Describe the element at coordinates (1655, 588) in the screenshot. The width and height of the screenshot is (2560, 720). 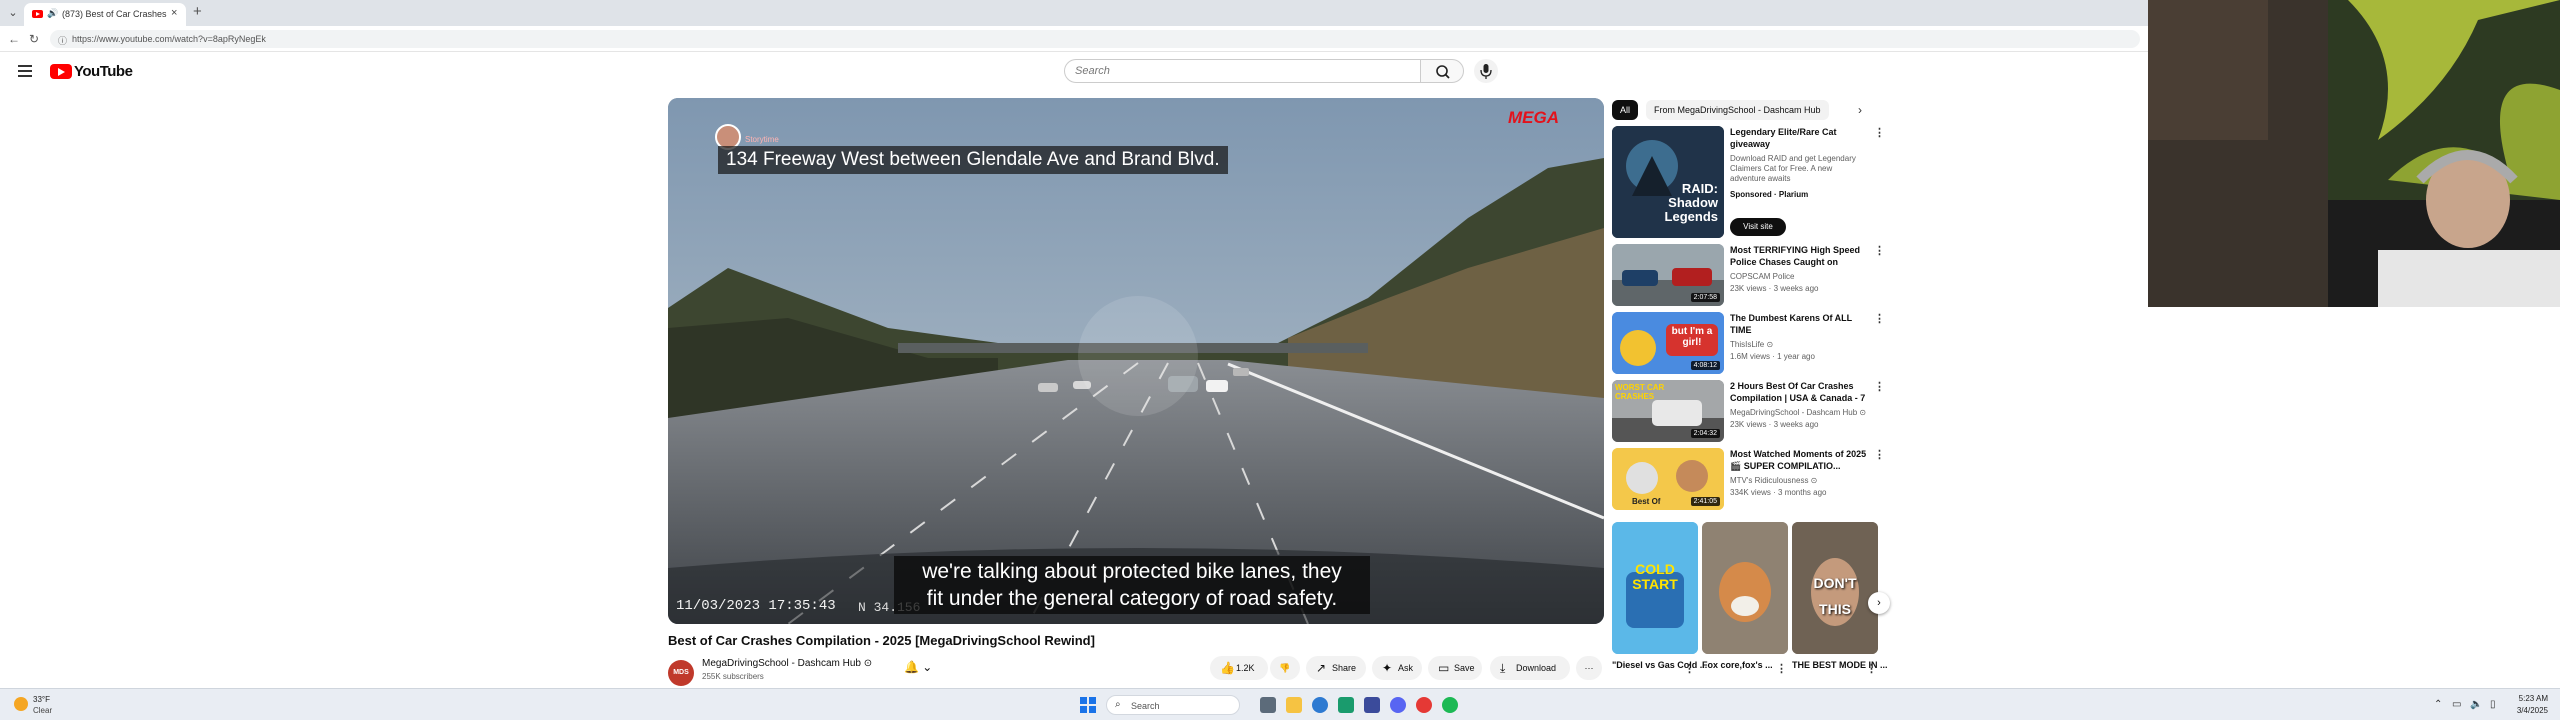
I see `short-thumbnail: COLD START` at that location.